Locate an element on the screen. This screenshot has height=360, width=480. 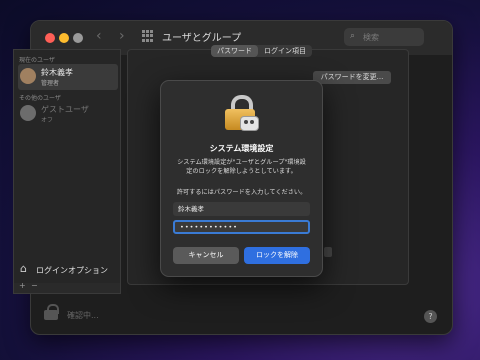
lock-icon is located at coordinates (51, 312).